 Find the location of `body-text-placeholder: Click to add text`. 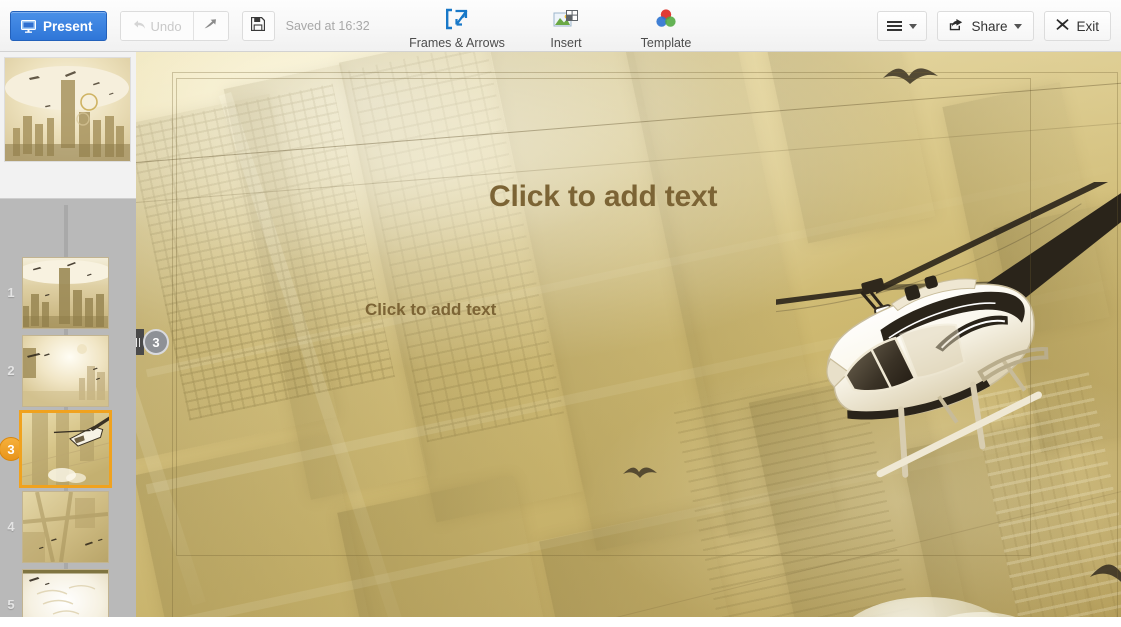

body-text-placeholder: Click to add text is located at coordinates (430, 310).